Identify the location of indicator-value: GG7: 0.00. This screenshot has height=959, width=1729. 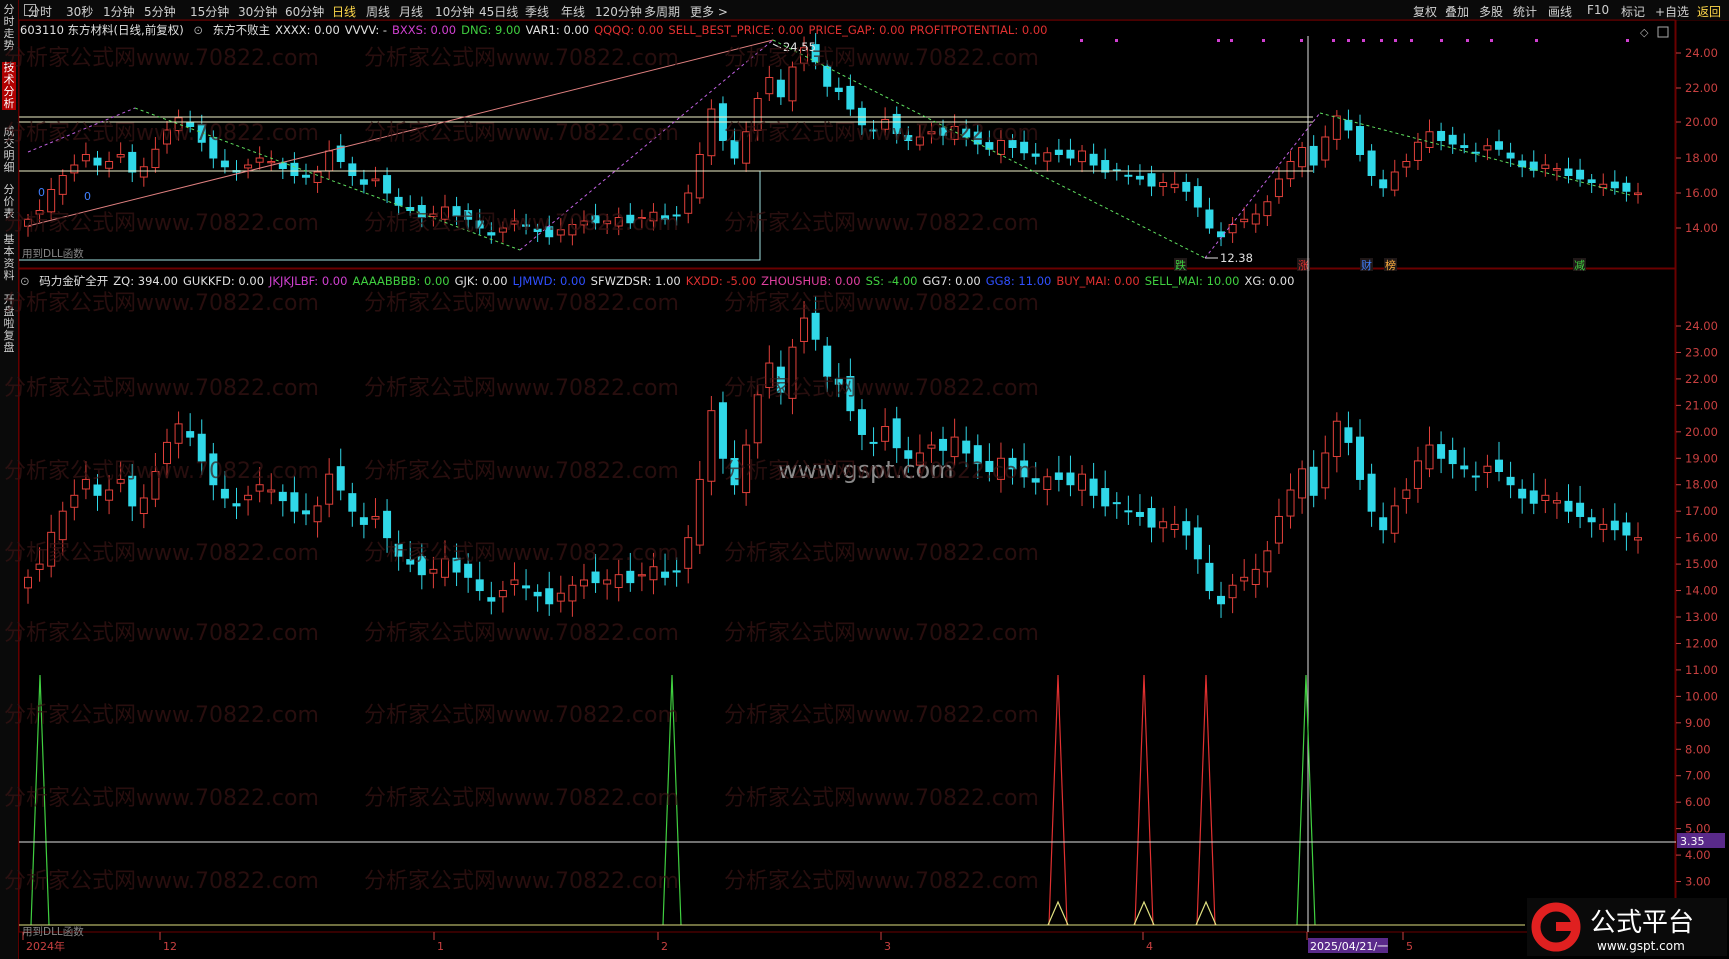
(951, 281).